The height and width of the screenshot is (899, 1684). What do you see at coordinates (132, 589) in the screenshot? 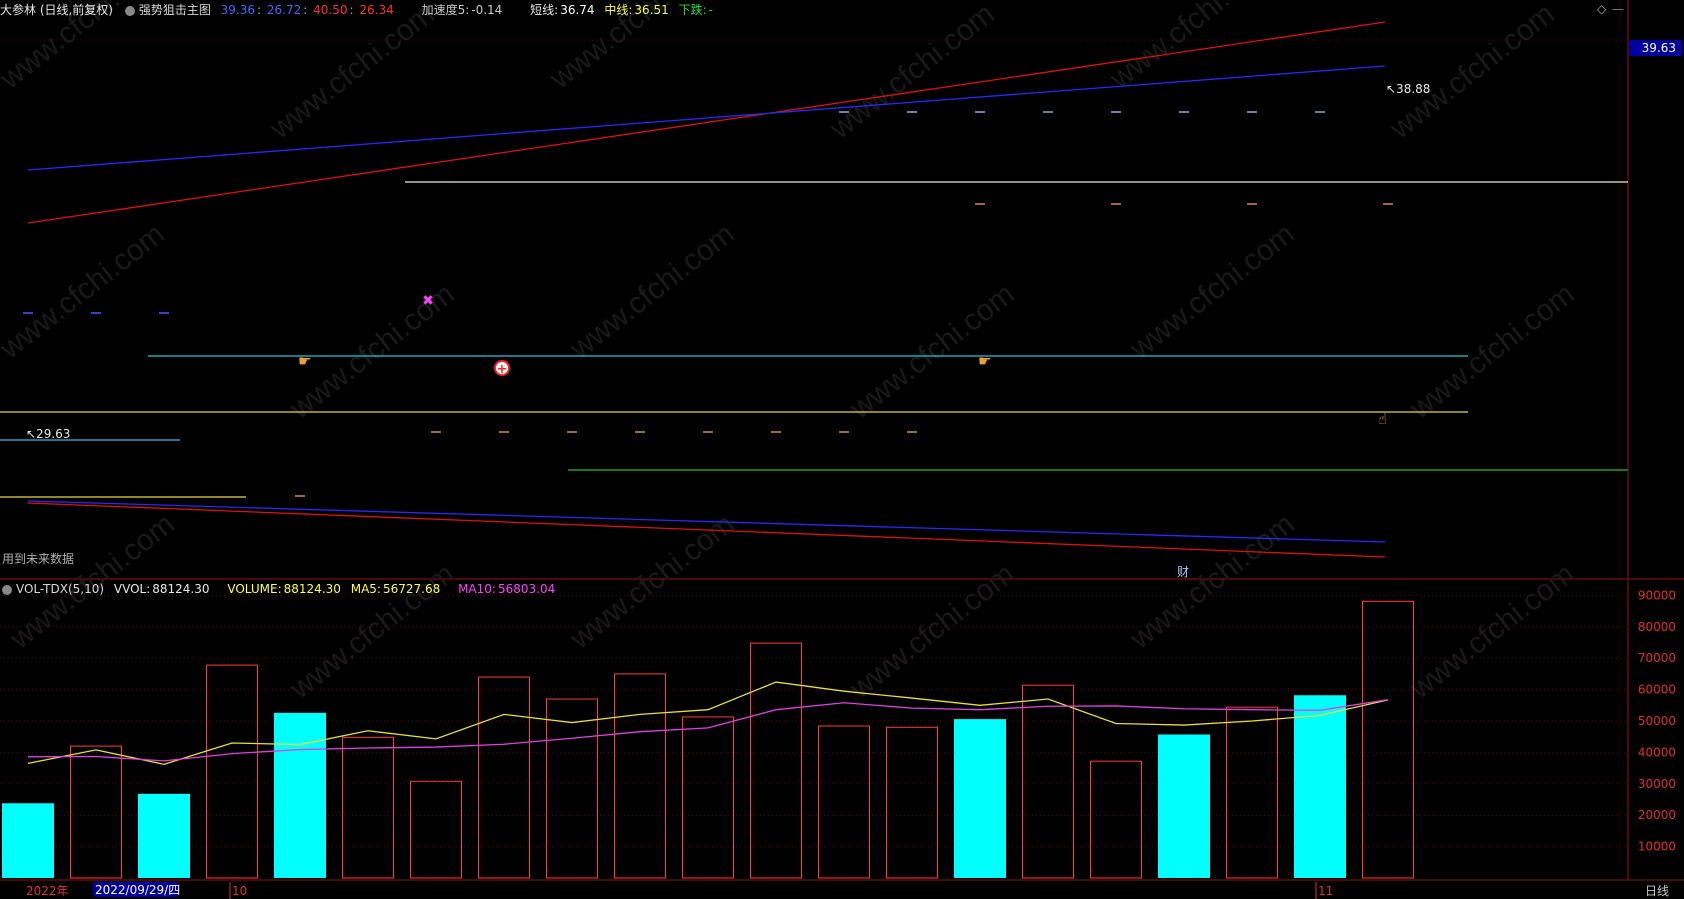
I see `vvol-label: VVOL:` at bounding box center [132, 589].